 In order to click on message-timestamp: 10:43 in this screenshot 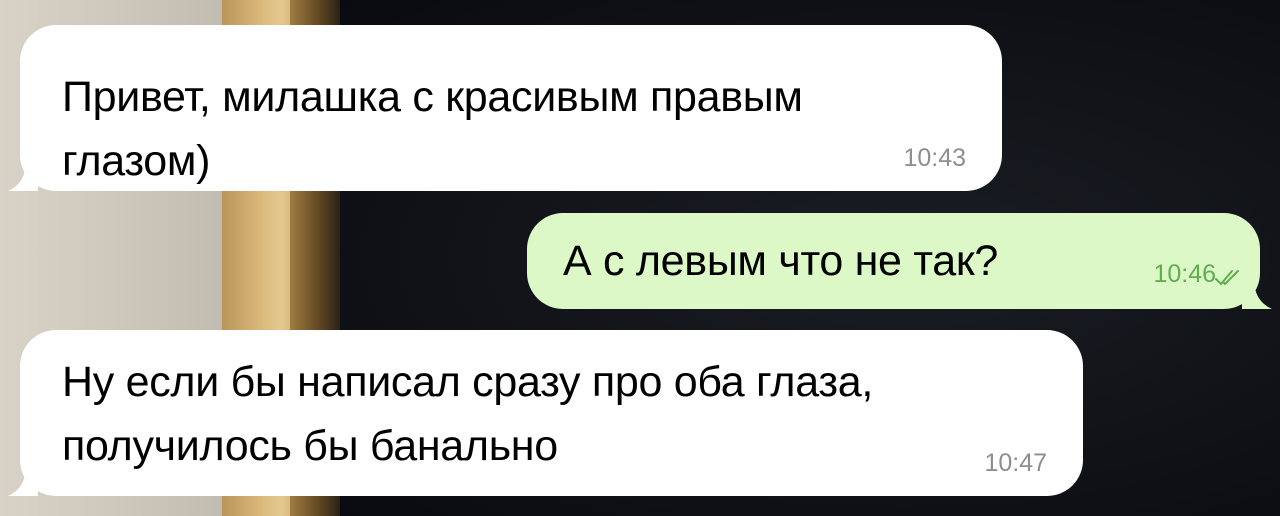, I will do `click(934, 158)`.